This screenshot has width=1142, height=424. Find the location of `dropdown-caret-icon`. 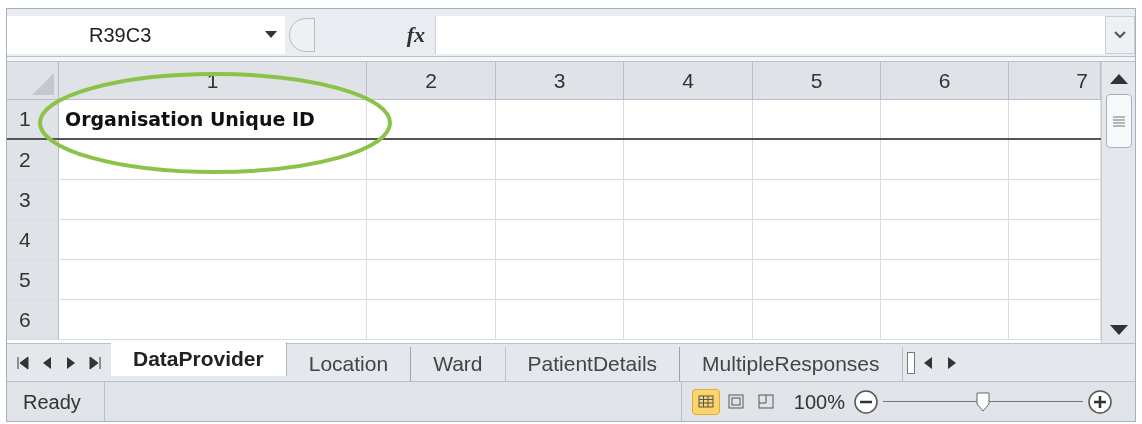

dropdown-caret-icon is located at coordinates (271, 34).